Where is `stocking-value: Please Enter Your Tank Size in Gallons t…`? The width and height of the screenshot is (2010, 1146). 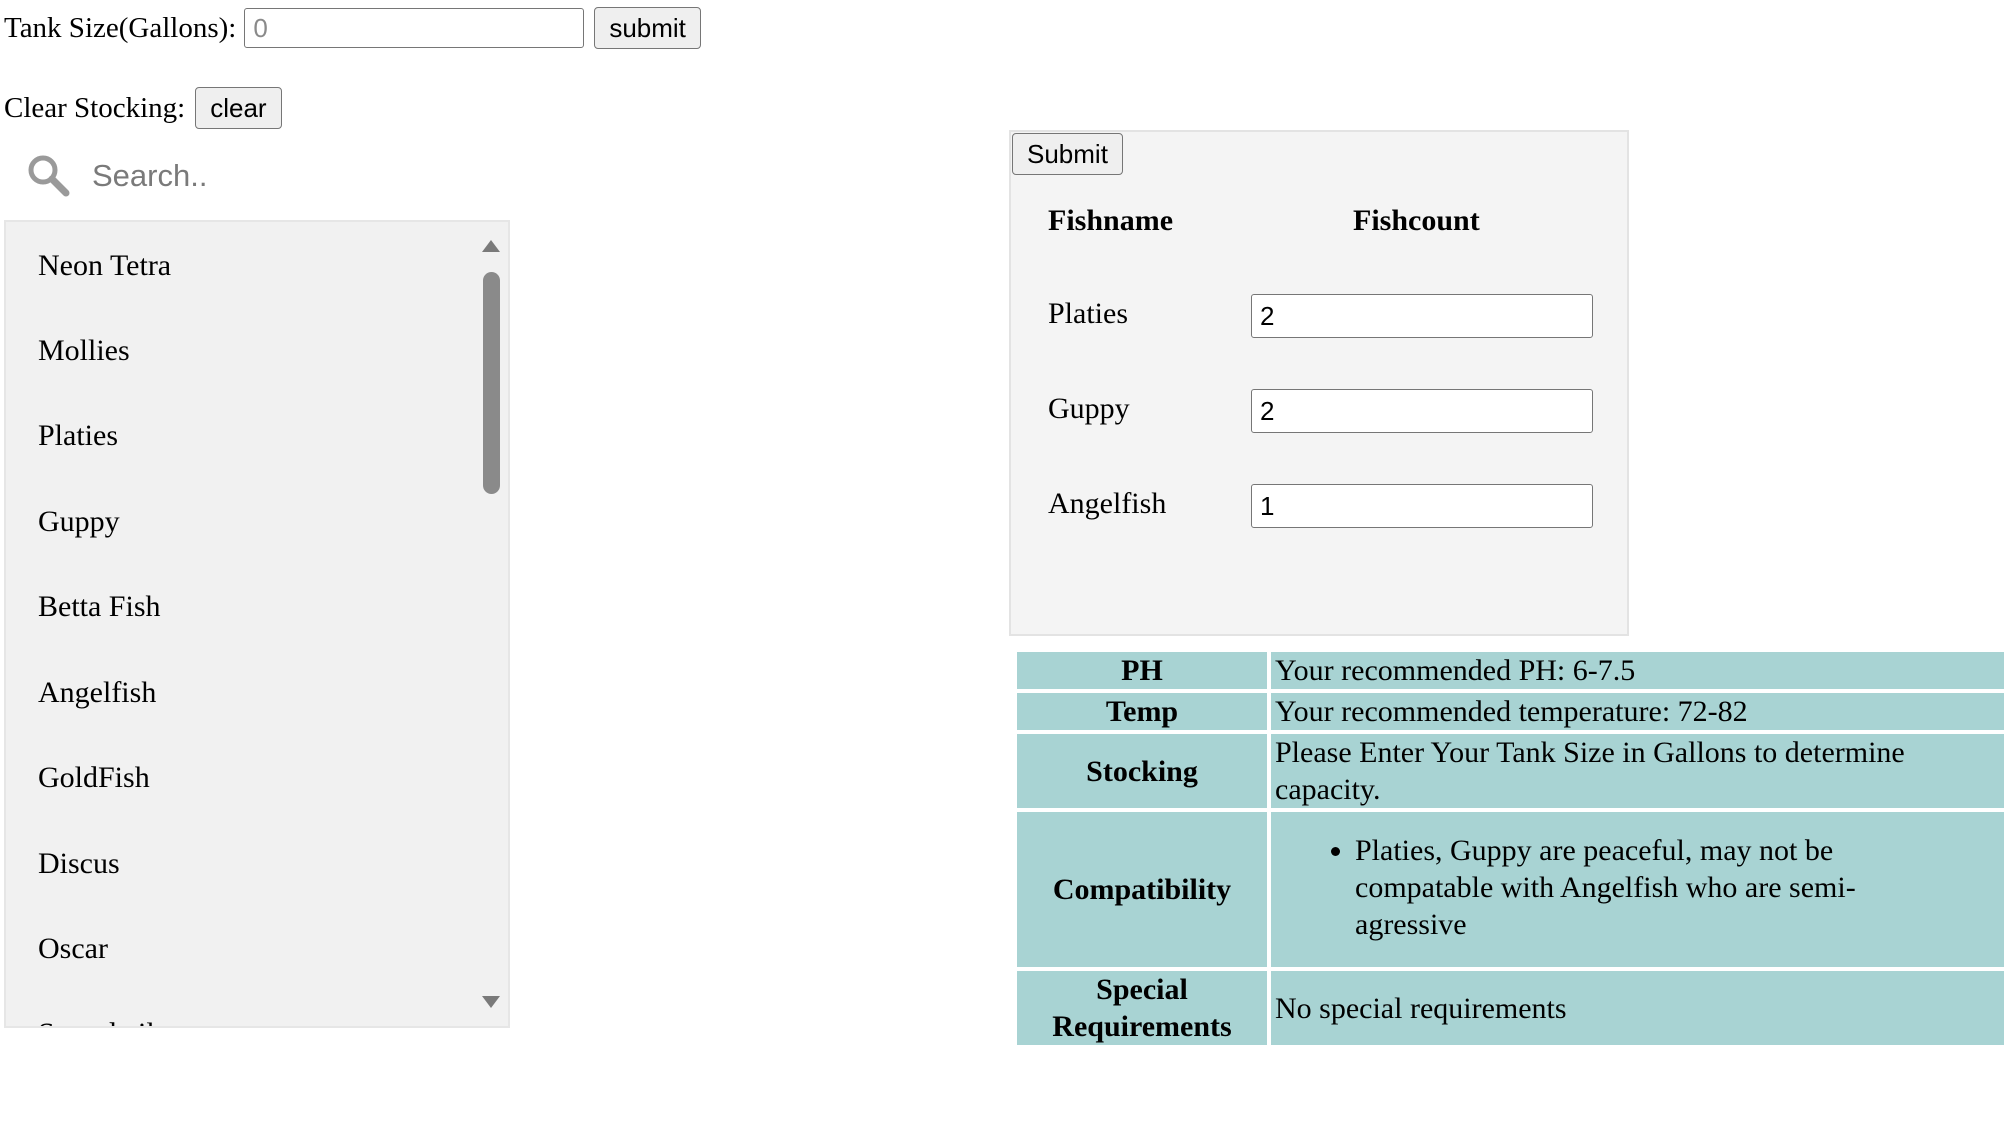 stocking-value: Please Enter Your Tank Size in Gallons t… is located at coordinates (1637, 771).